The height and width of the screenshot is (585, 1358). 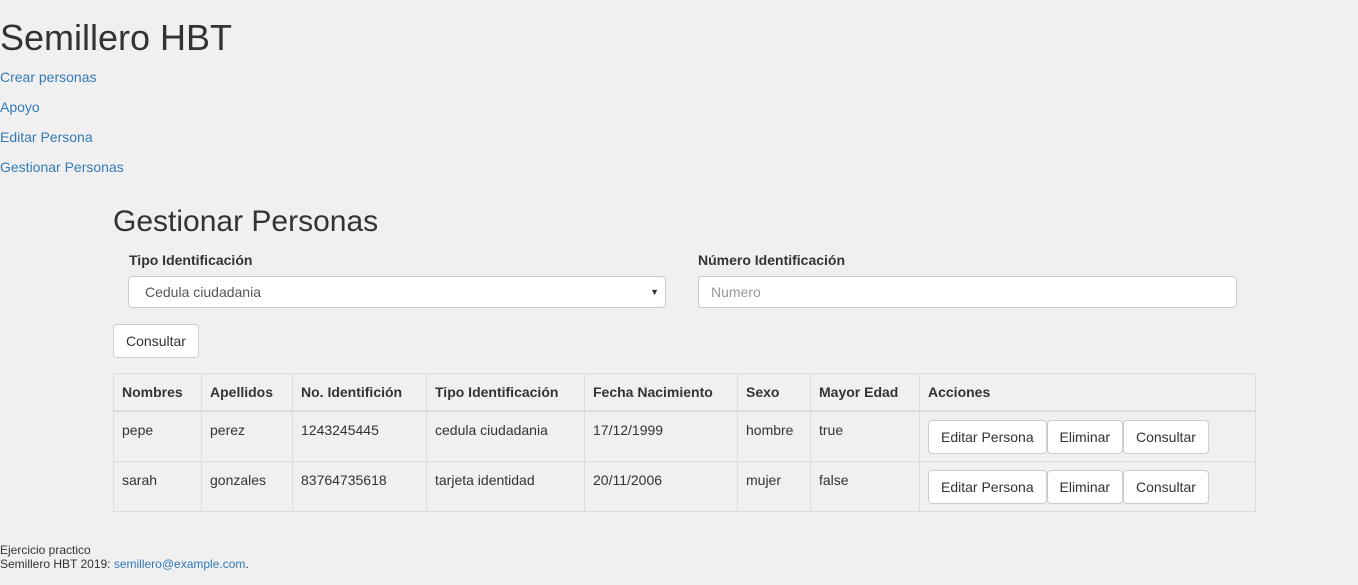 What do you see at coordinates (191, 260) in the screenshot?
I see `tipo-identificacion-label: Tipo Identificación` at bounding box center [191, 260].